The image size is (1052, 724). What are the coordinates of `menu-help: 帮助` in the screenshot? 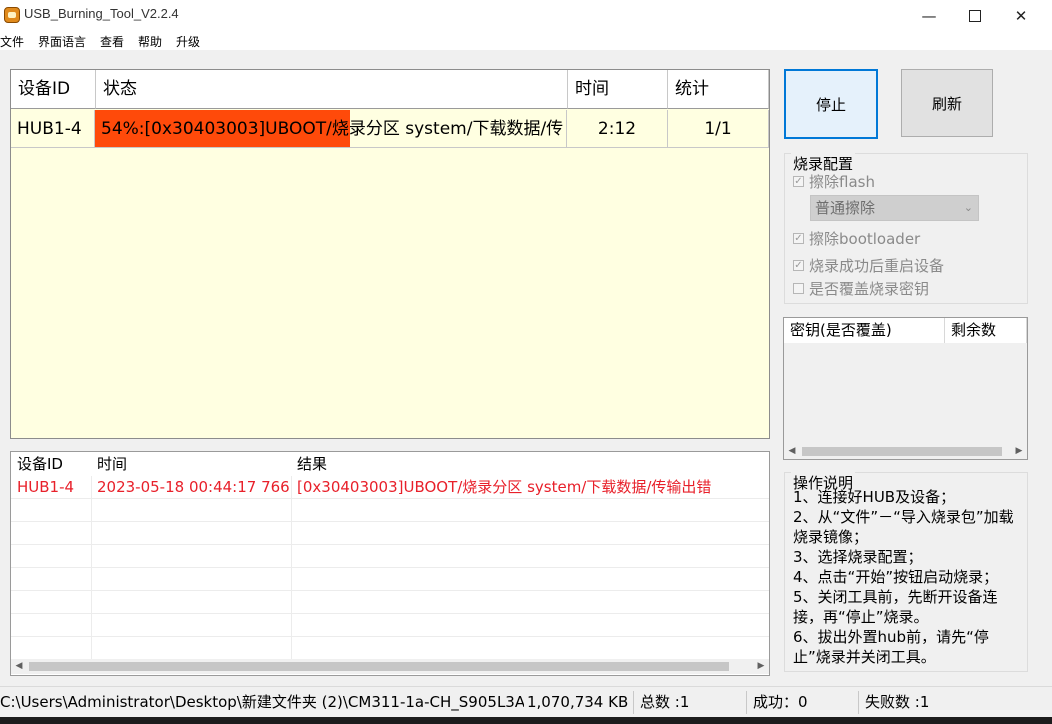 It's located at (150, 41).